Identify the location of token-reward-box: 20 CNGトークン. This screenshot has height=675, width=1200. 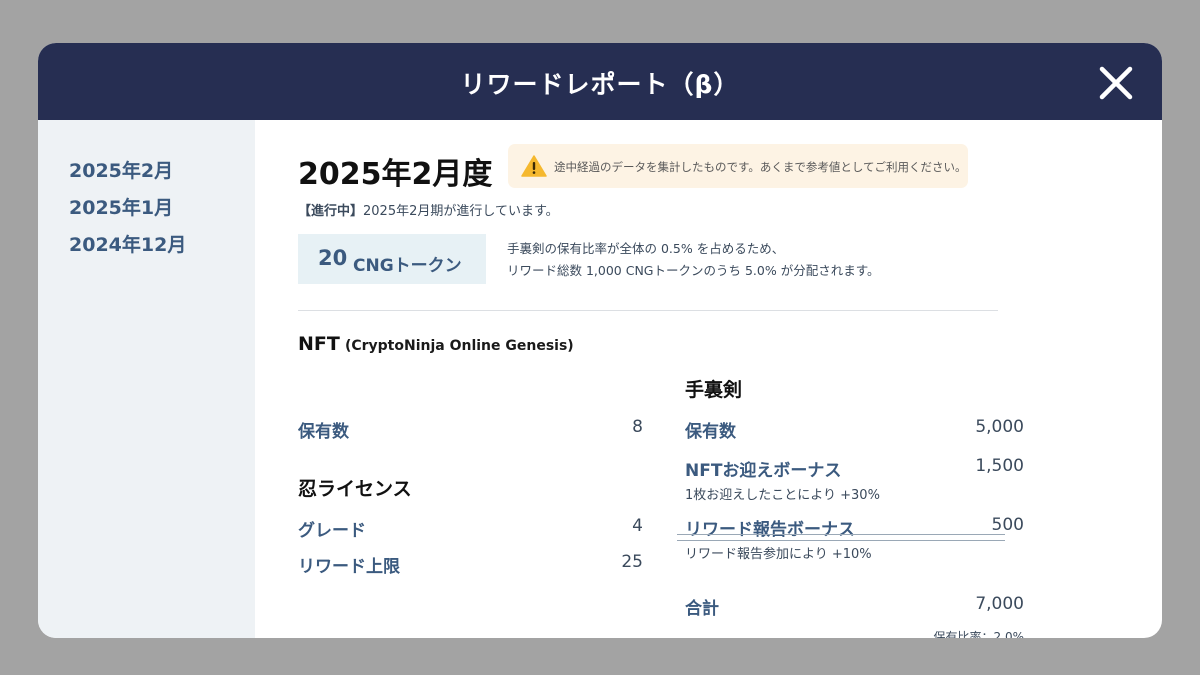
(392, 259).